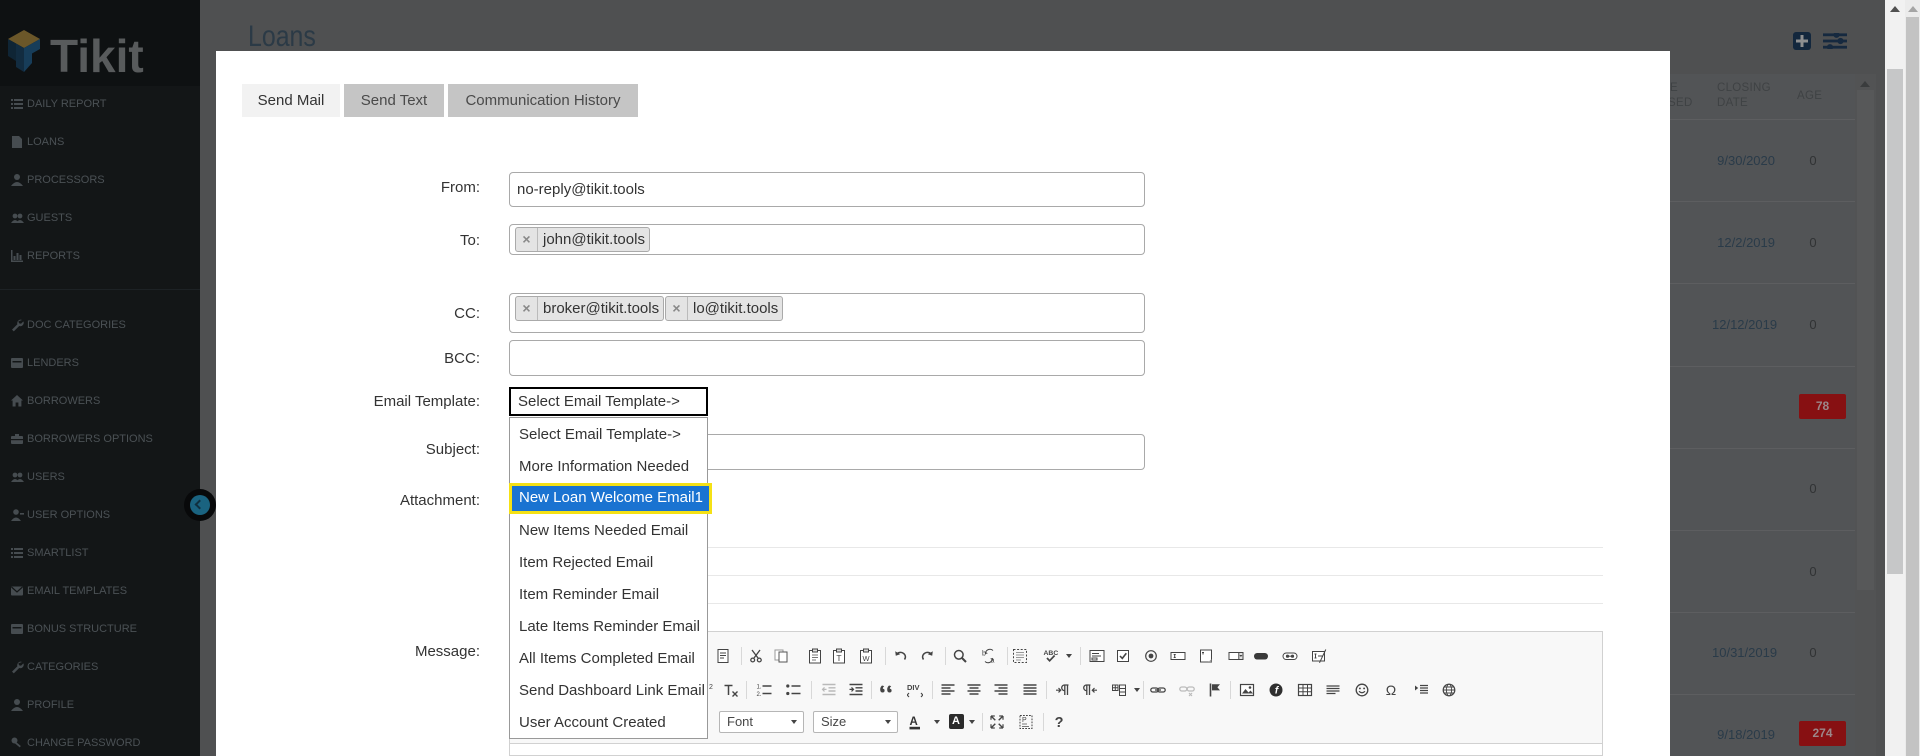  Describe the element at coordinates (914, 722) in the screenshot. I see `svg-text: A` at that location.